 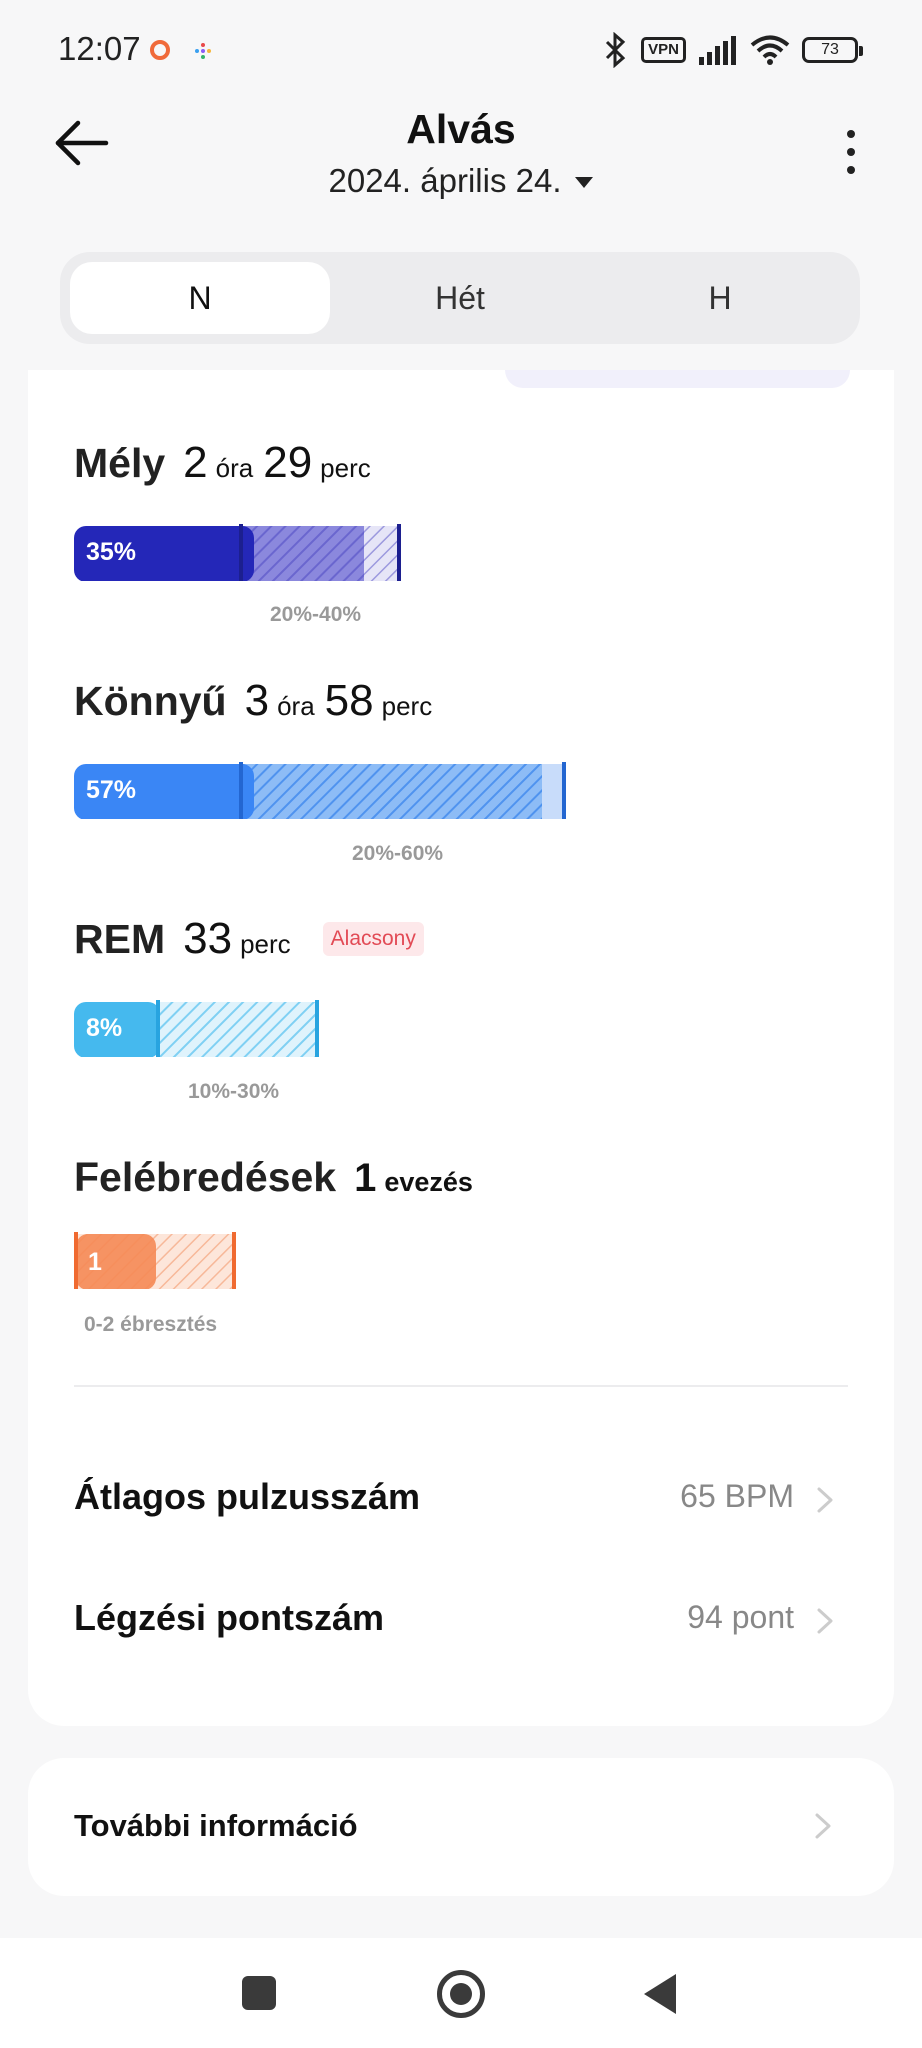 What do you see at coordinates (104, 1028) in the screenshot?
I see `rem-percent-label: 8%` at bounding box center [104, 1028].